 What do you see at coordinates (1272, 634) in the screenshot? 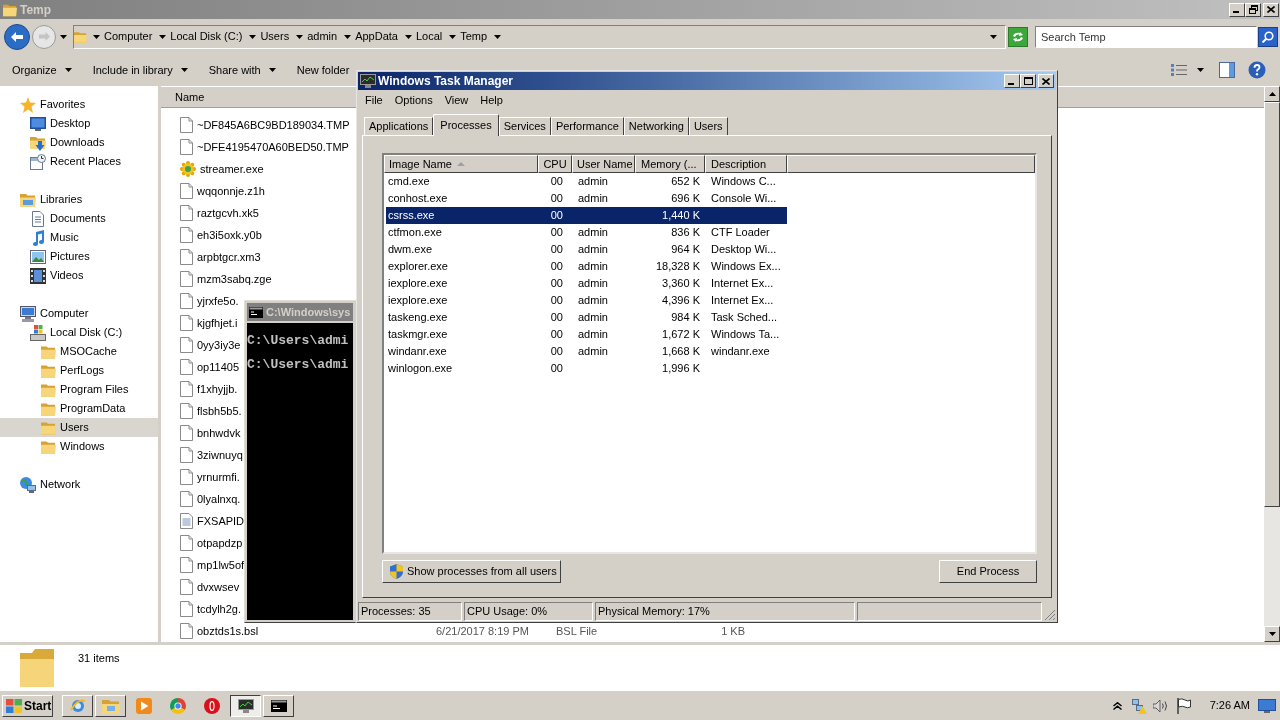
I see `scroll-down-button` at bounding box center [1272, 634].